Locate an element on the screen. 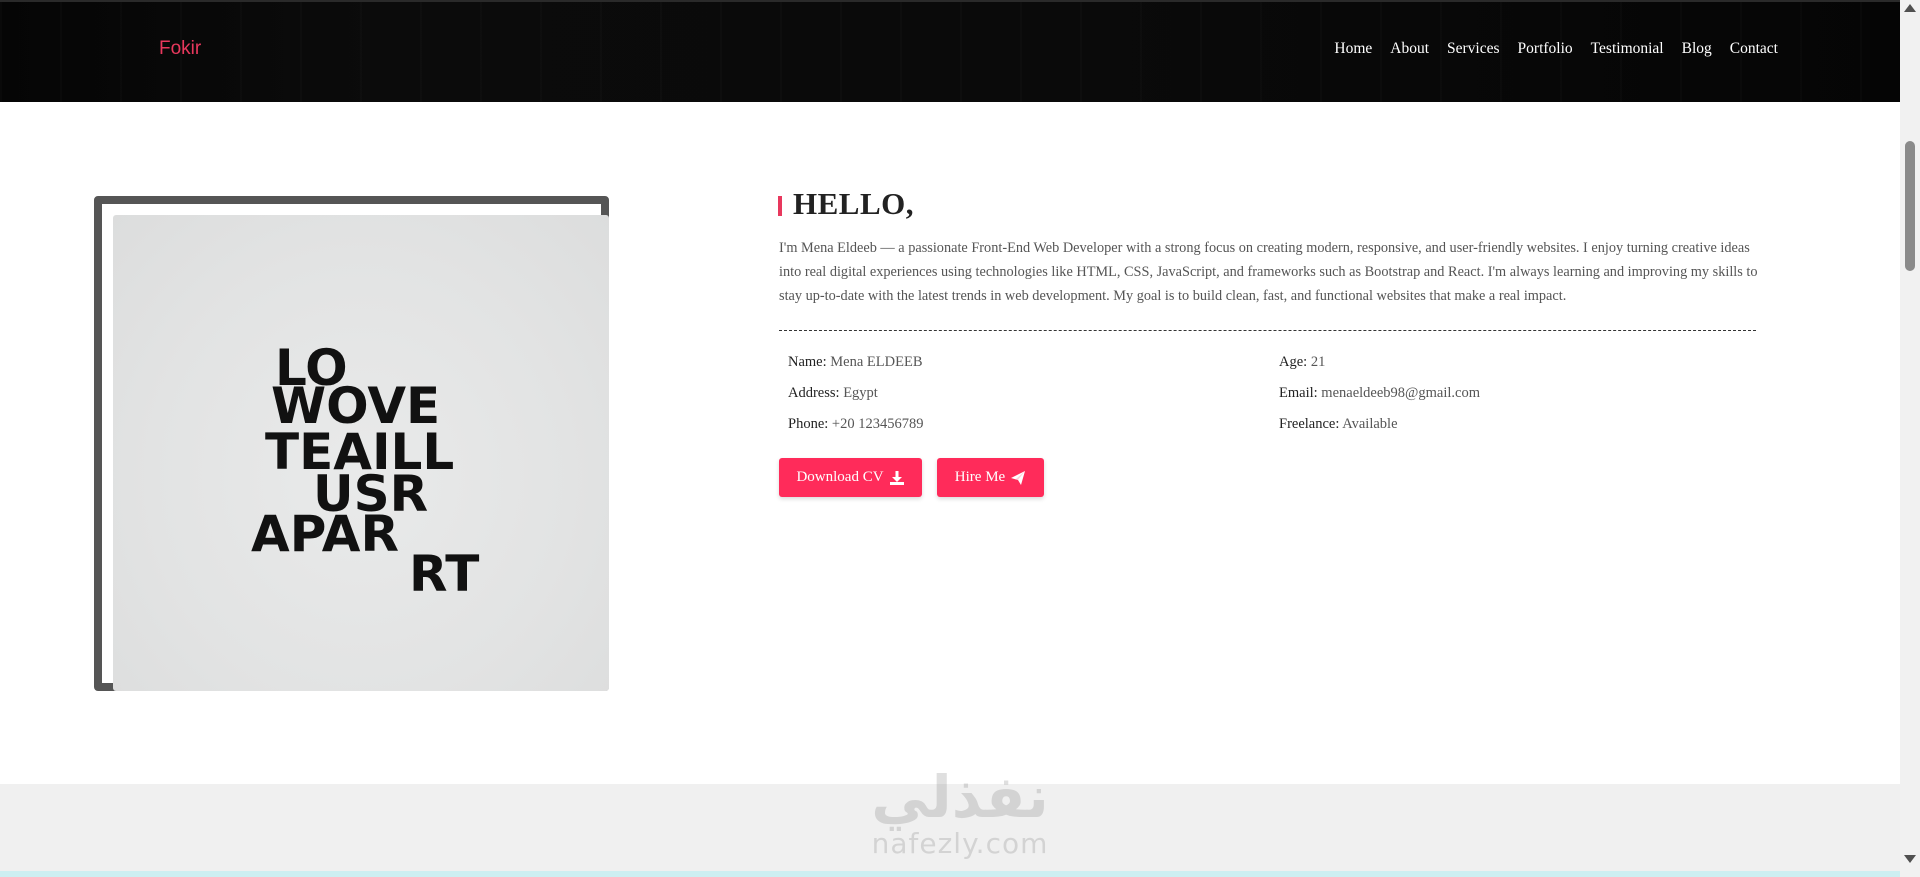  info-value: menaeldeeb98@gmail.com is located at coordinates (1400, 393).